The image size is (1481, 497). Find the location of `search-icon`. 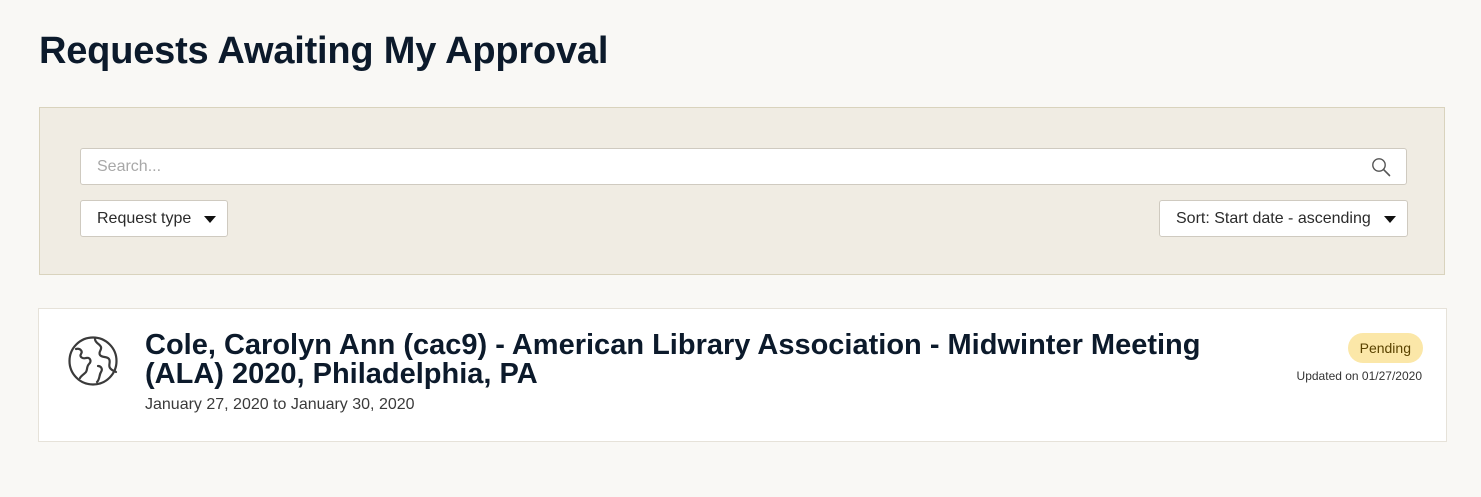

search-icon is located at coordinates (1381, 167).